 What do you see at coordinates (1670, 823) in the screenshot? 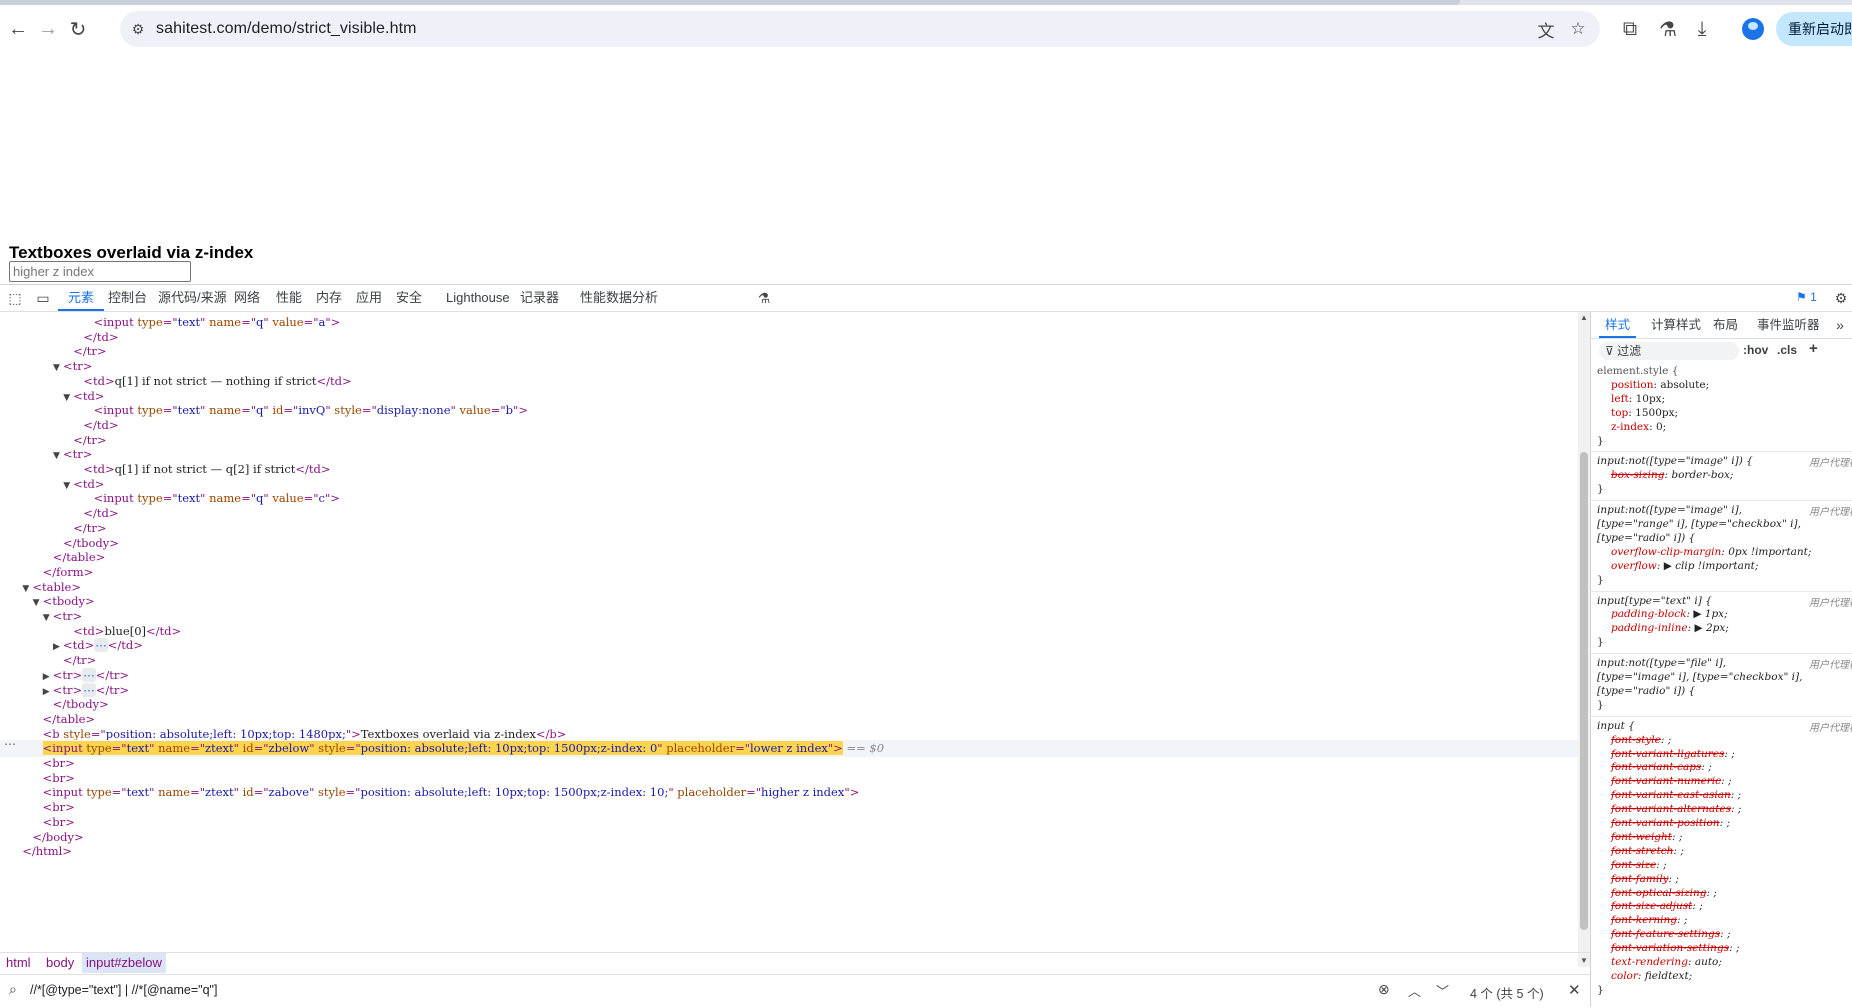
I see `css-property: font-variant-position: ;` at bounding box center [1670, 823].